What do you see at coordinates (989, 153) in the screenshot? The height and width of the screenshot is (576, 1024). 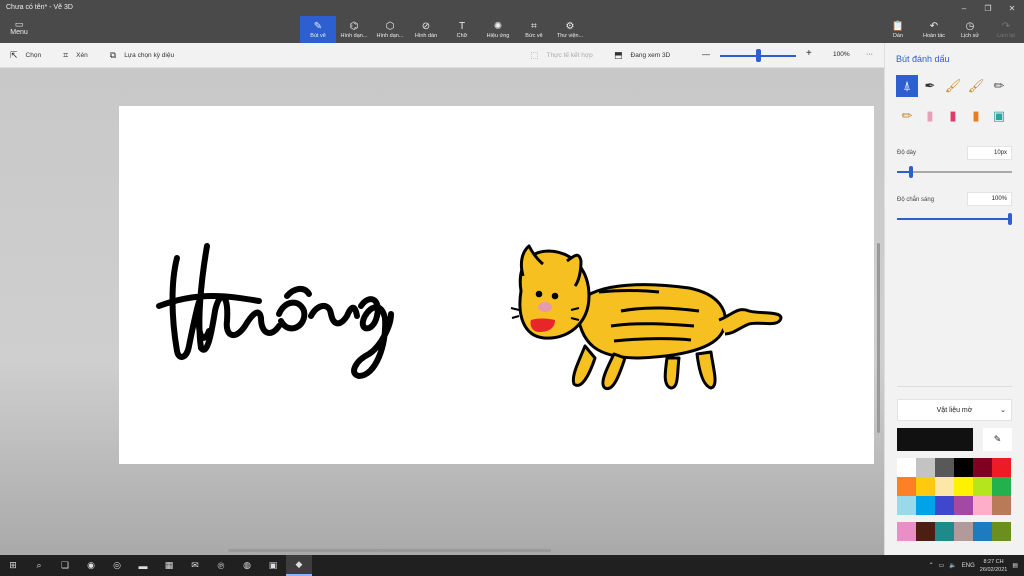 I see `thickness-input: 10px` at bounding box center [989, 153].